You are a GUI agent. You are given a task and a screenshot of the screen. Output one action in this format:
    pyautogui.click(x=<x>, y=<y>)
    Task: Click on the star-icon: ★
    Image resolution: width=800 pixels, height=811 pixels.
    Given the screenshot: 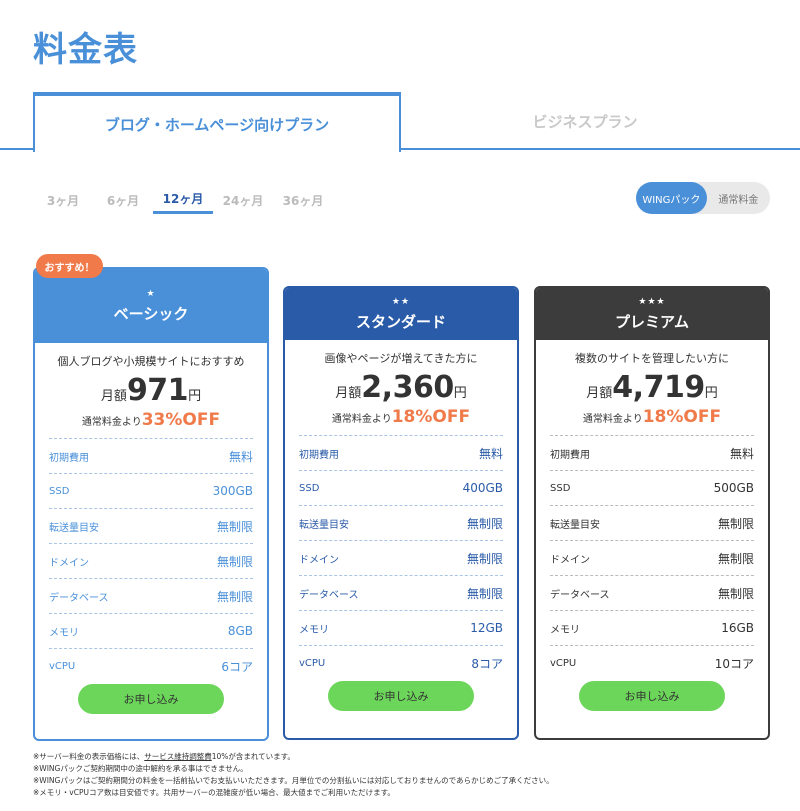 What is the action you would take?
    pyautogui.click(x=151, y=293)
    